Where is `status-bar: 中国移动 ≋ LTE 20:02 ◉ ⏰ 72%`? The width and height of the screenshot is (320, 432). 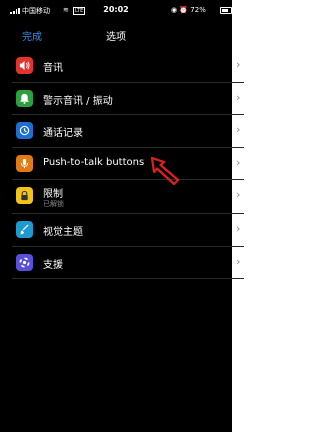
status-bar: 中国移动 ≋ LTE 20:02 ◉ ⏰ 72% is located at coordinates (116, 10).